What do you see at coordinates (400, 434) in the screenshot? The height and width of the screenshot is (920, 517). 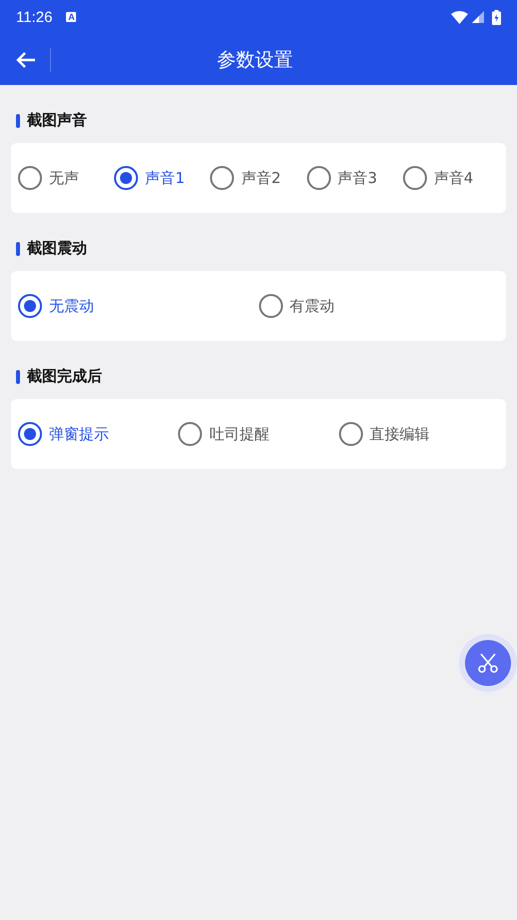 I see `option-label: 直接编辑` at bounding box center [400, 434].